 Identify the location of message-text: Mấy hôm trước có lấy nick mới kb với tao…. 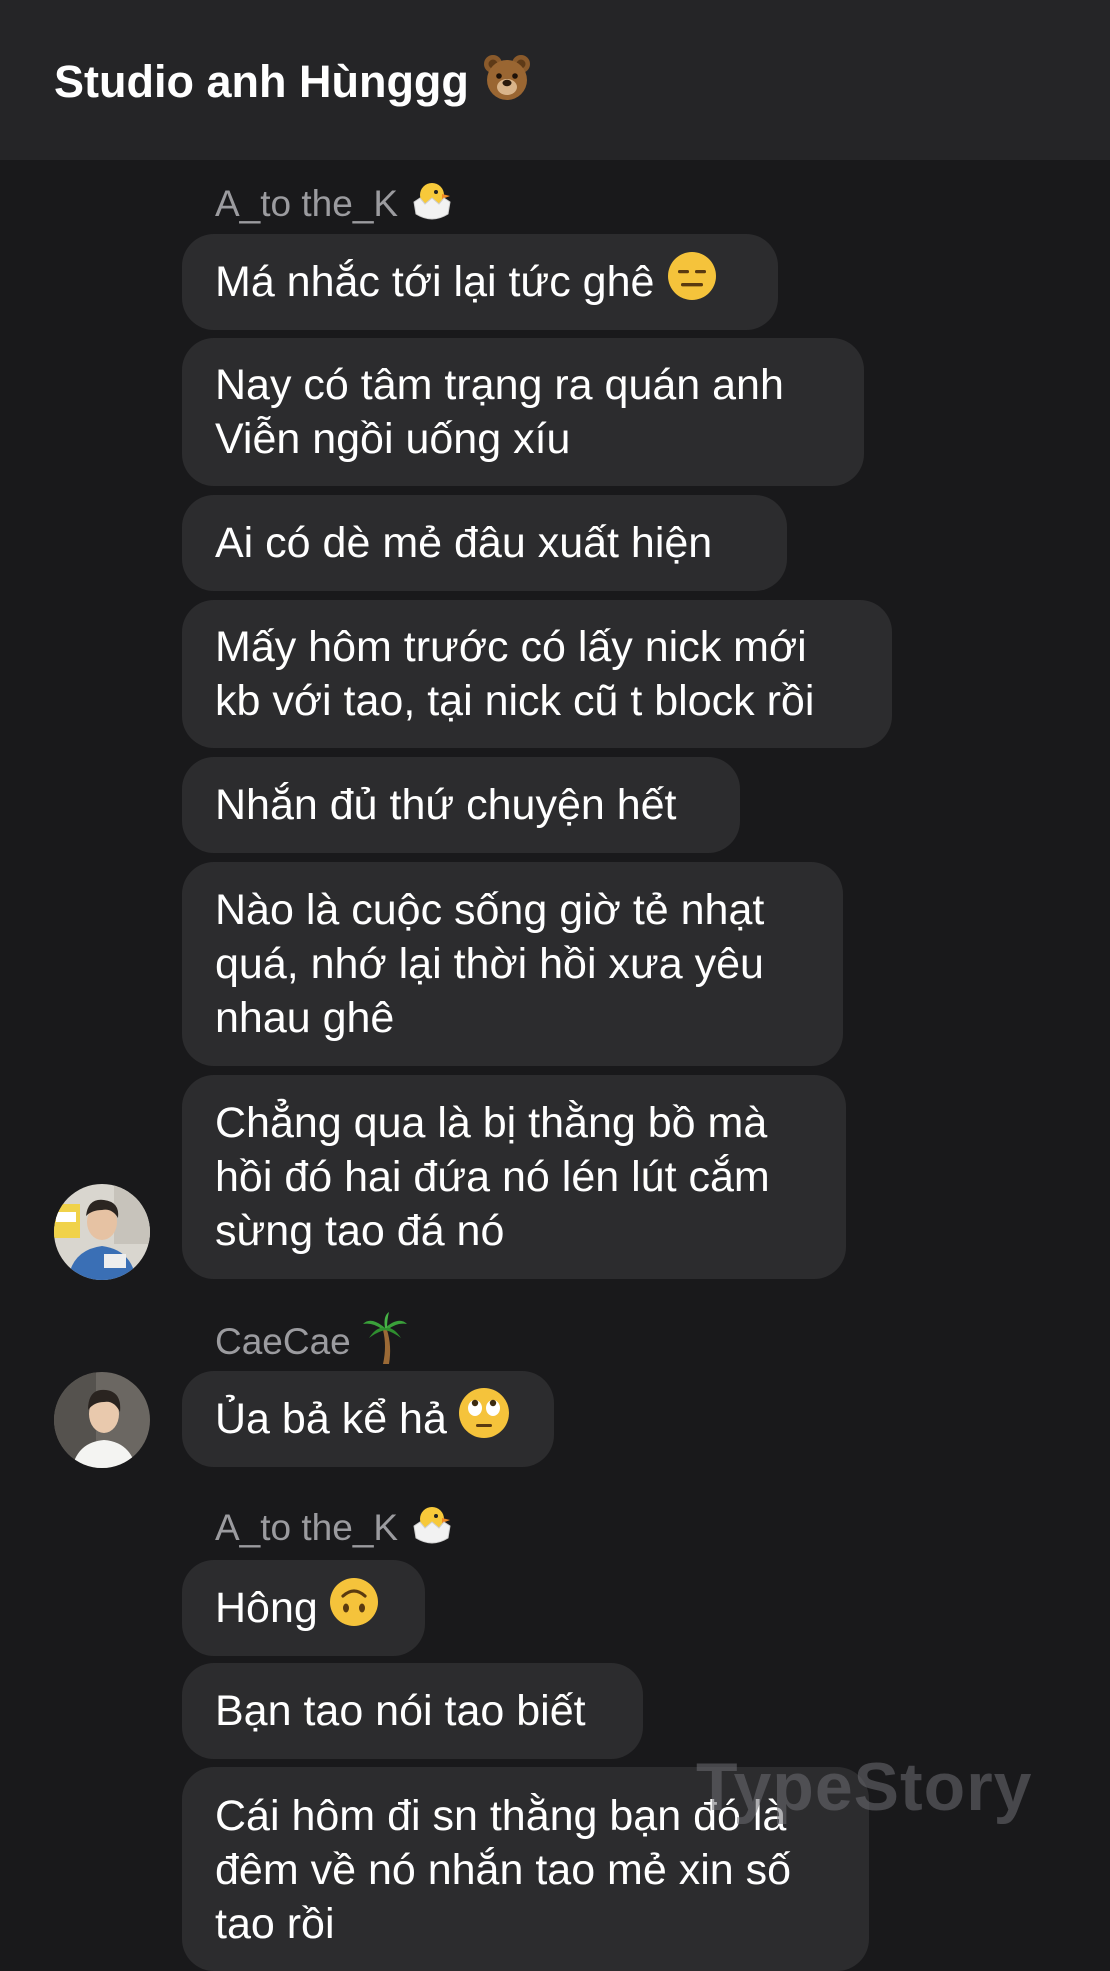
(515, 674).